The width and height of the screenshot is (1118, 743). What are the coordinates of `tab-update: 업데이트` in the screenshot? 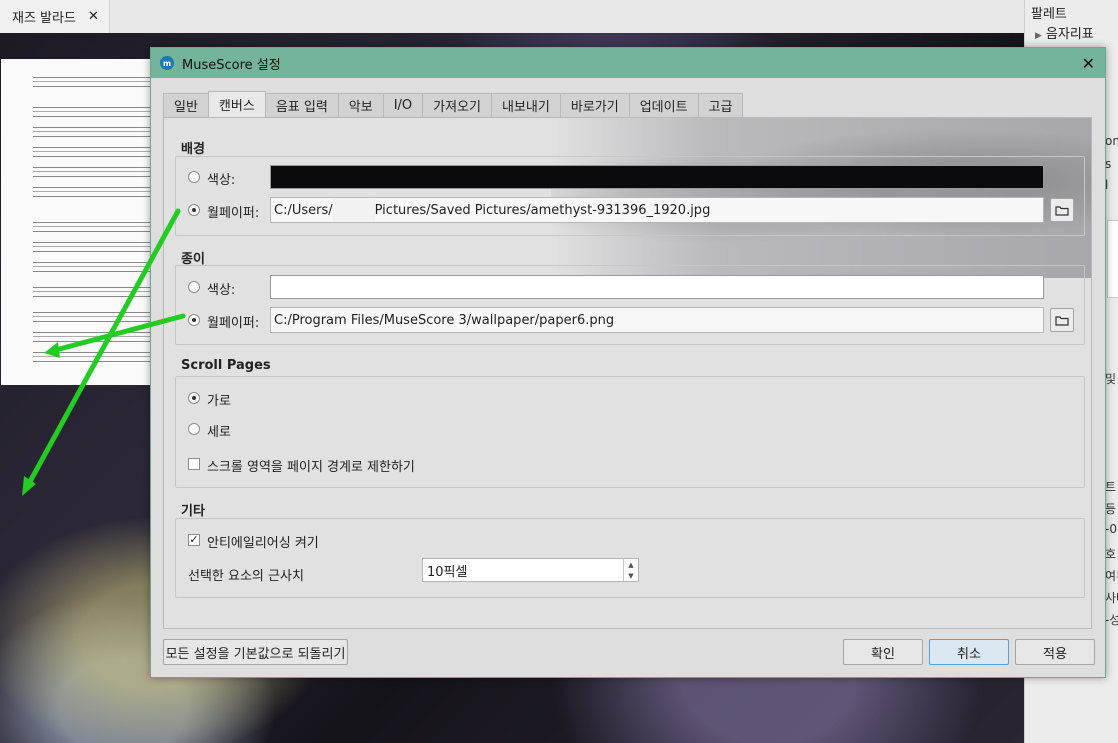 It's located at (663, 105).